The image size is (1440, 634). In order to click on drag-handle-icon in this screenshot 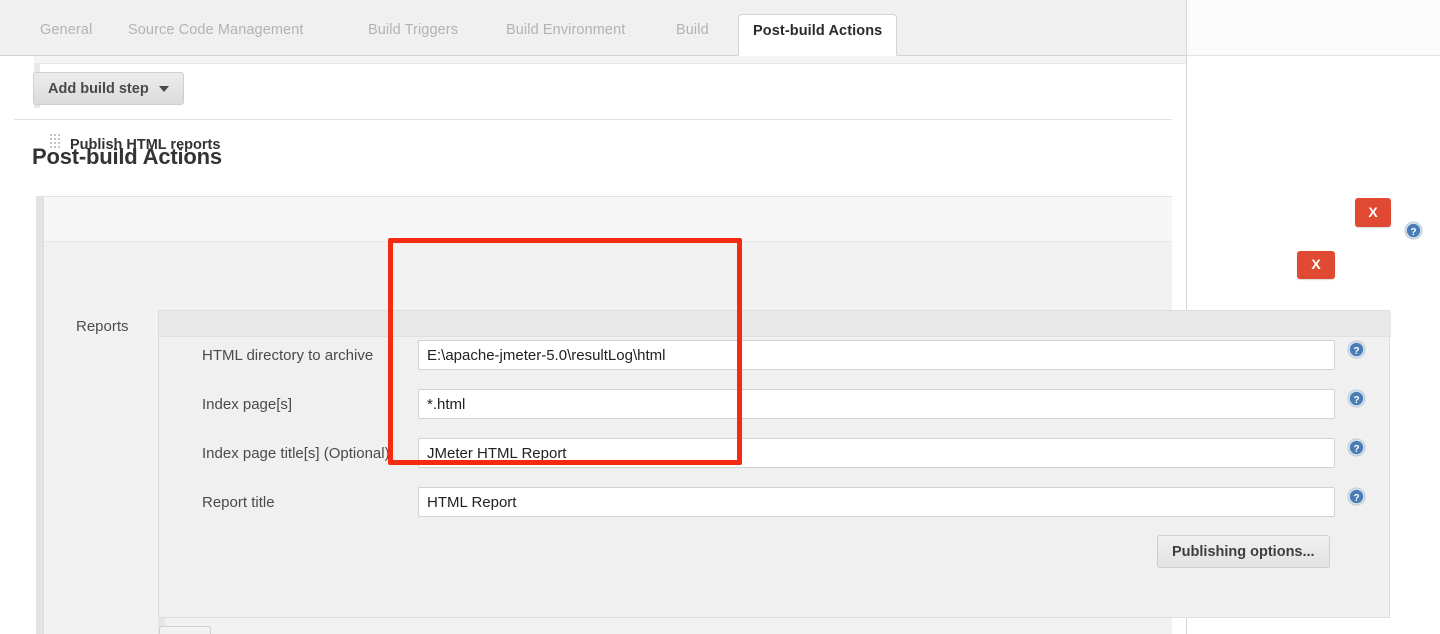, I will do `click(56, 141)`.